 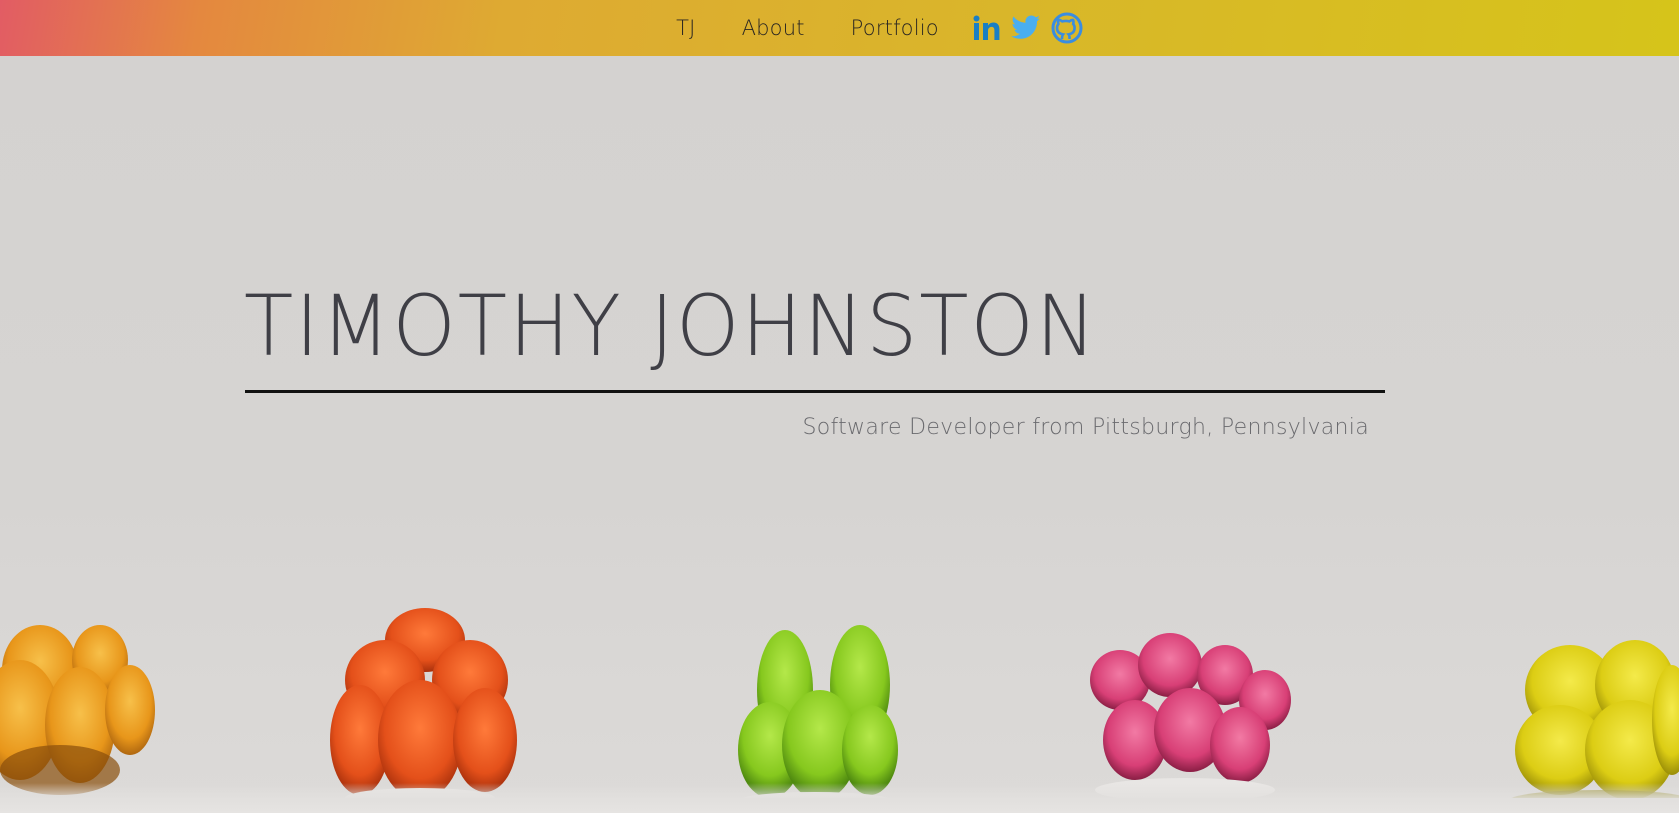 I want to click on orange-cactus, so click(x=77, y=710).